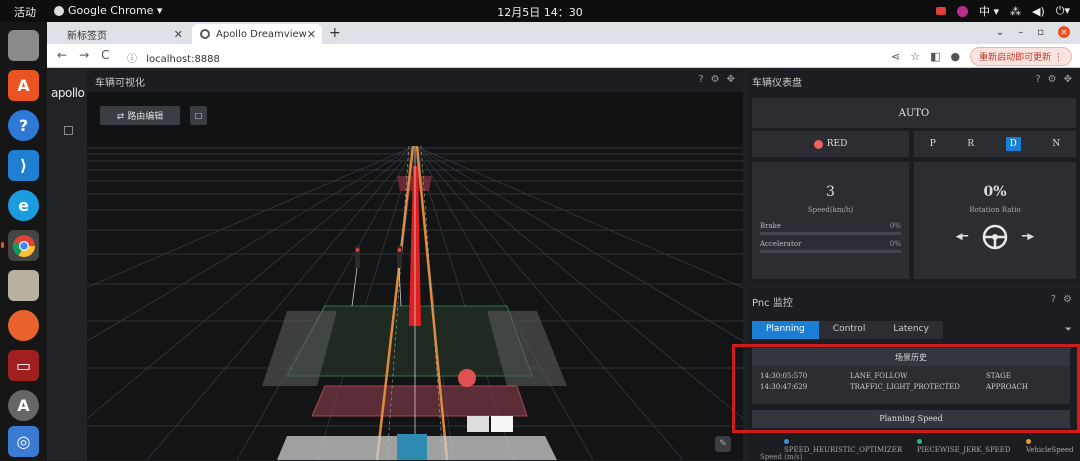 This screenshot has width=1080, height=461. What do you see at coordinates (995, 192) in the screenshot?
I see `rotation-value: 0%` at bounding box center [995, 192].